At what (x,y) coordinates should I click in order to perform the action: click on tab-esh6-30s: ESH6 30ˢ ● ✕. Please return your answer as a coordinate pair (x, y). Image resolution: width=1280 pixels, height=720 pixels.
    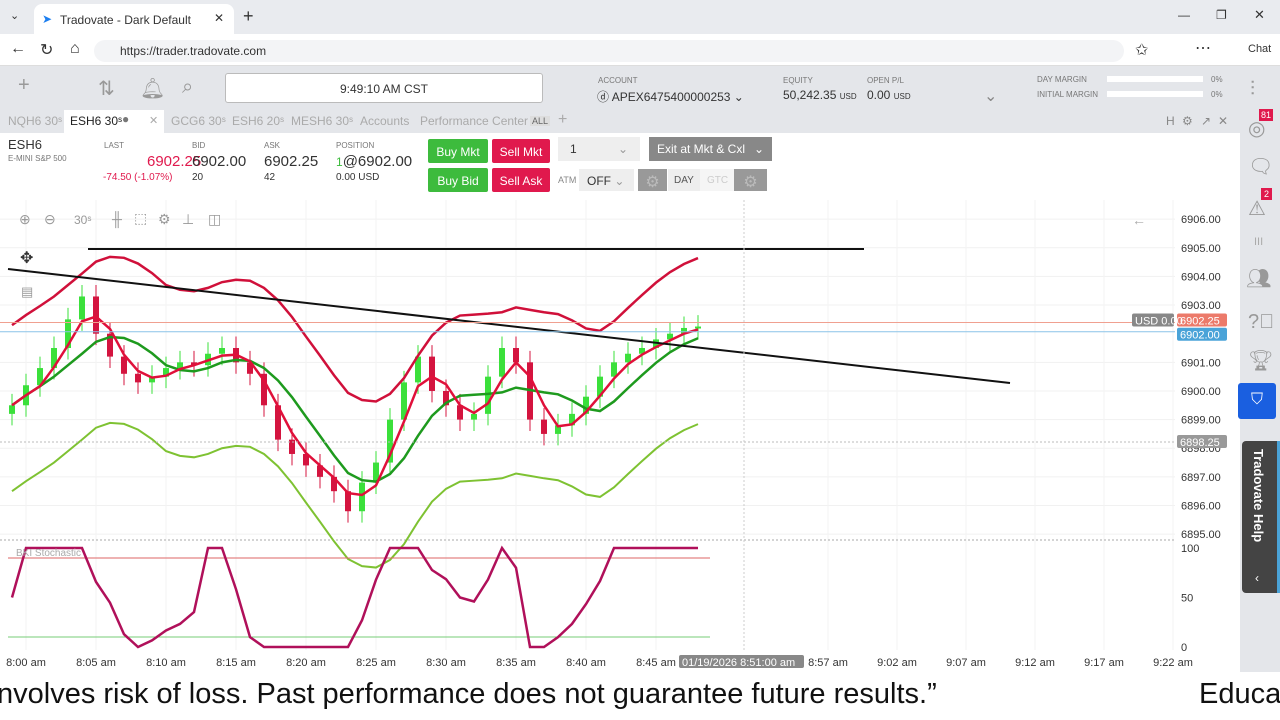
    Looking at the image, I should click on (114, 121).